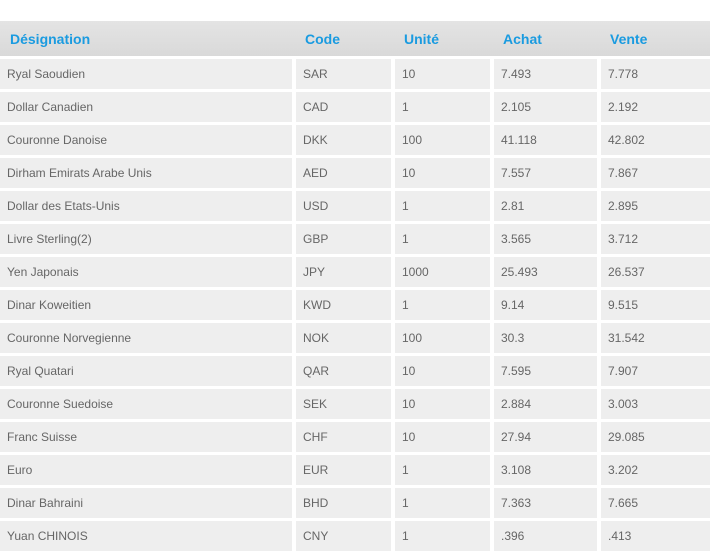  I want to click on table-row: Dollar des Etats-Unis USD 1 2.81 2.895, so click(355, 207).